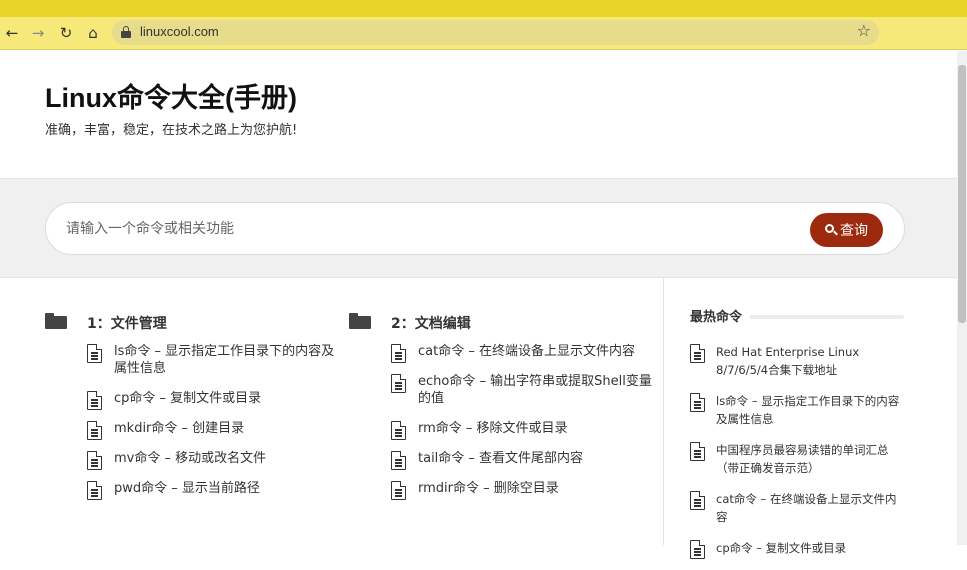  Describe the element at coordinates (224, 360) in the screenshot. I see `command-link-text: ls命令 – 显示指定工作目录下的内容及属性信息` at that location.